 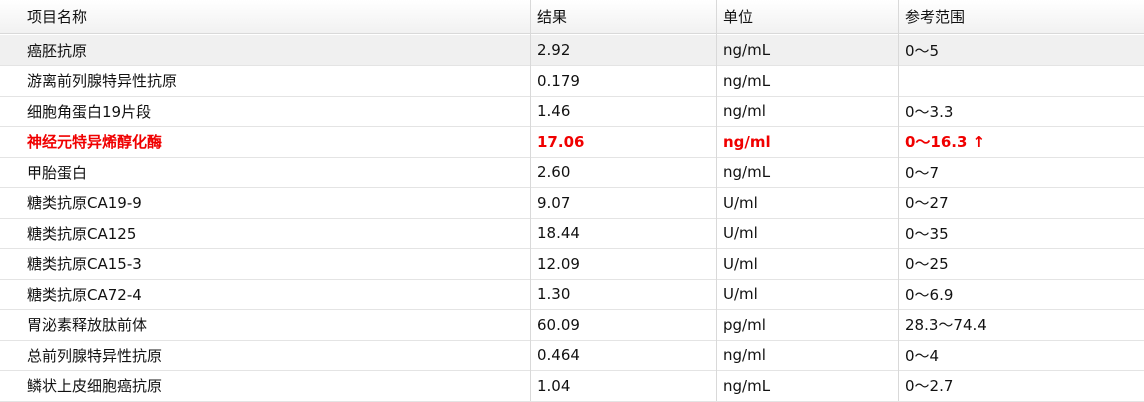 I want to click on header-reference: 参考范围, so click(x=935, y=16).